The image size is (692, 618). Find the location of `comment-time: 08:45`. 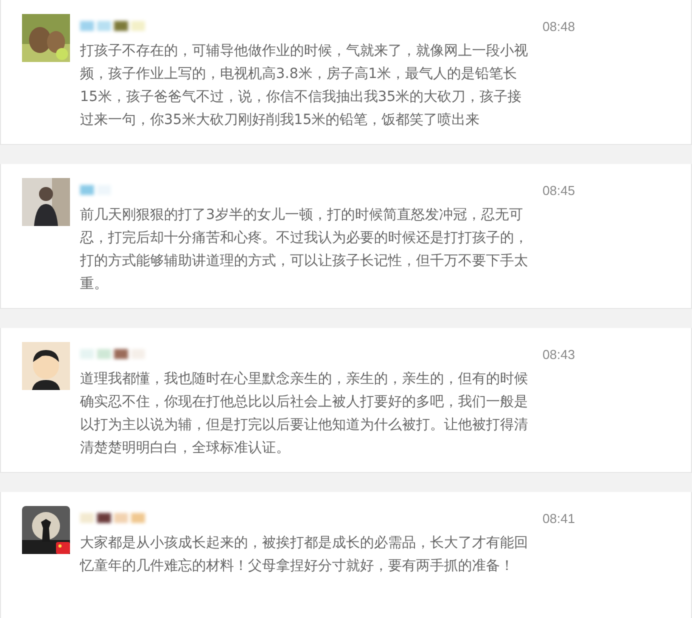

comment-time: 08:45 is located at coordinates (558, 190).